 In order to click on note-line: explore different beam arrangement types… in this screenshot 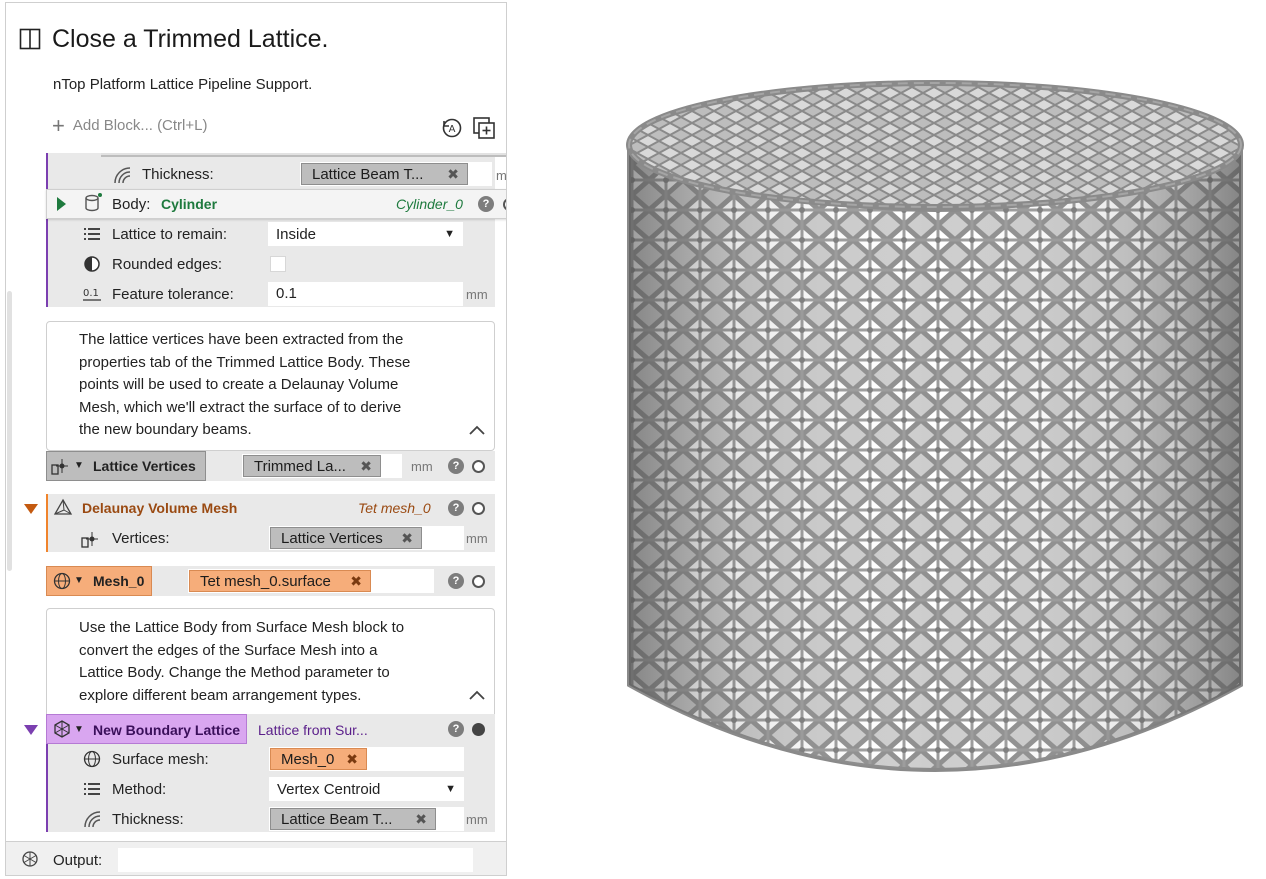, I will do `click(220, 695)`.